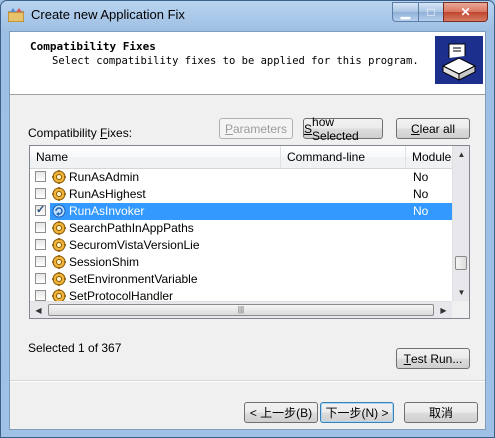 The width and height of the screenshot is (495, 438). Describe the element at coordinates (241, 211) in the screenshot. I see `list-item: ✓ RunAsInvoker No` at that location.